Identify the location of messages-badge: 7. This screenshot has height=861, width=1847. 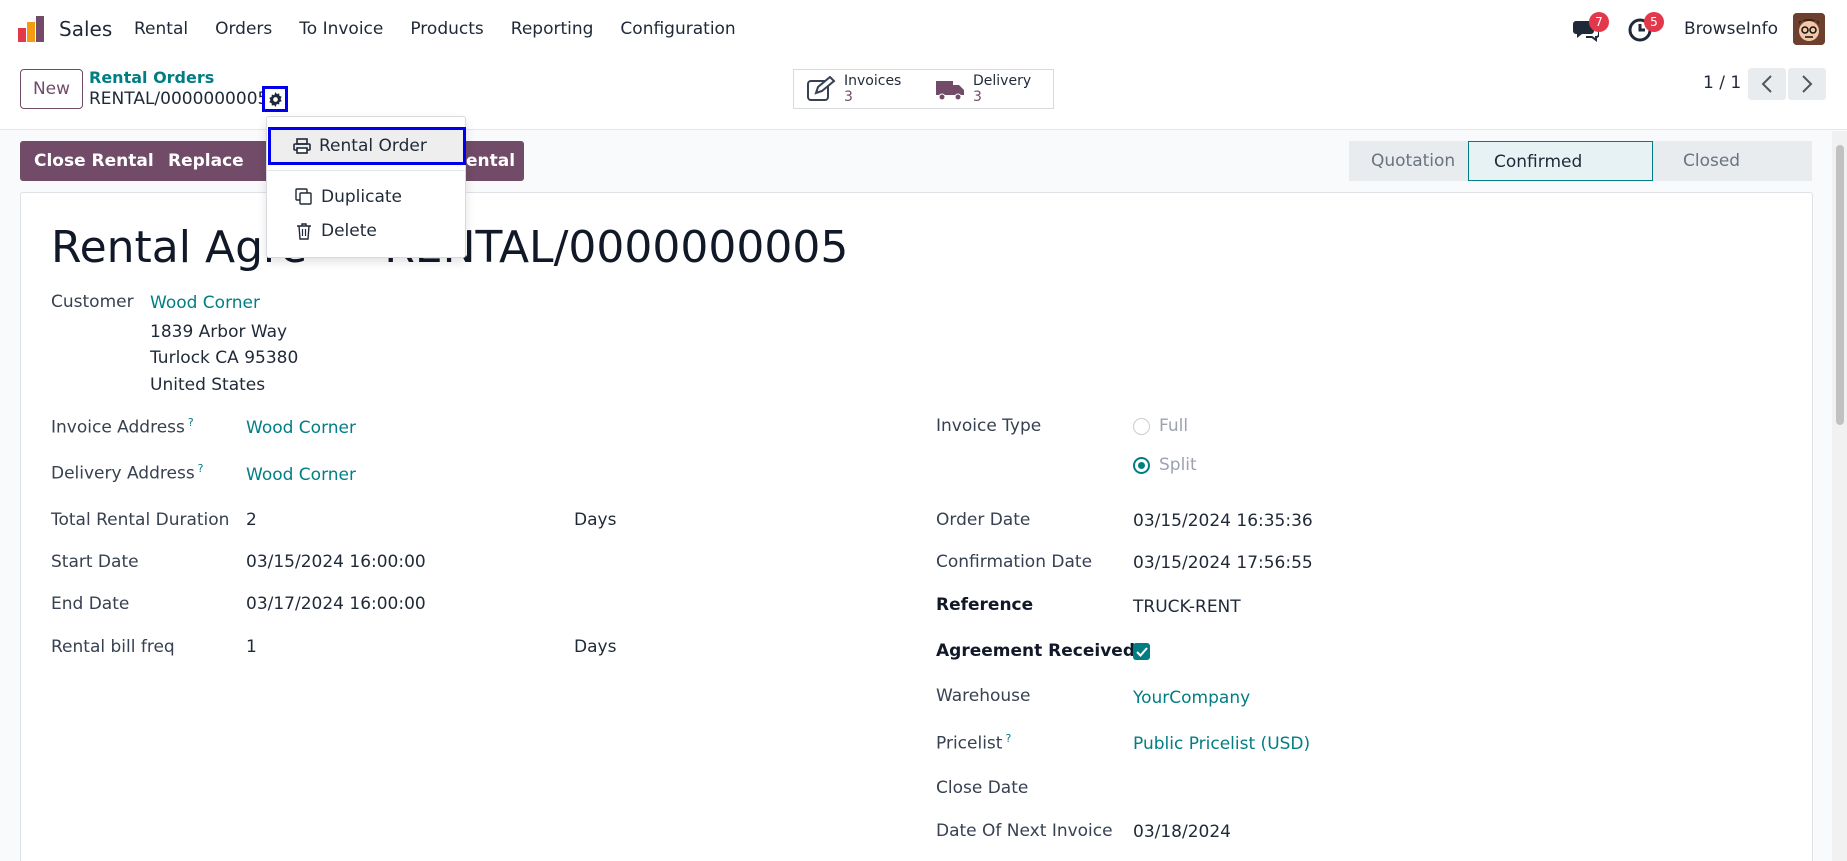
(1599, 22).